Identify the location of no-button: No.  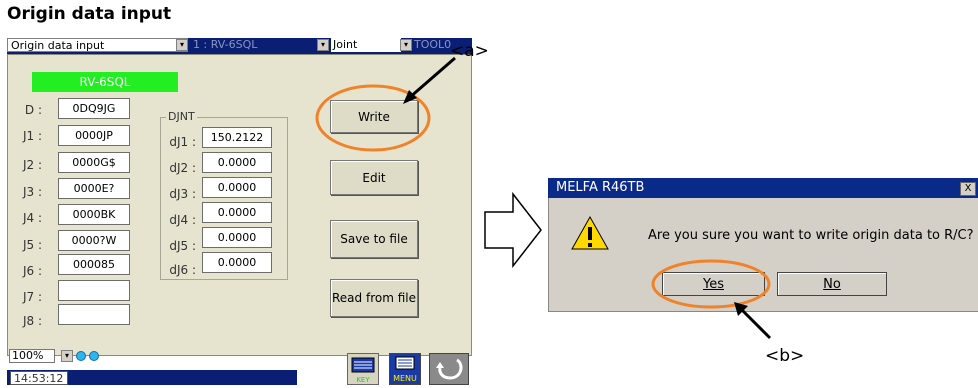
(832, 284).